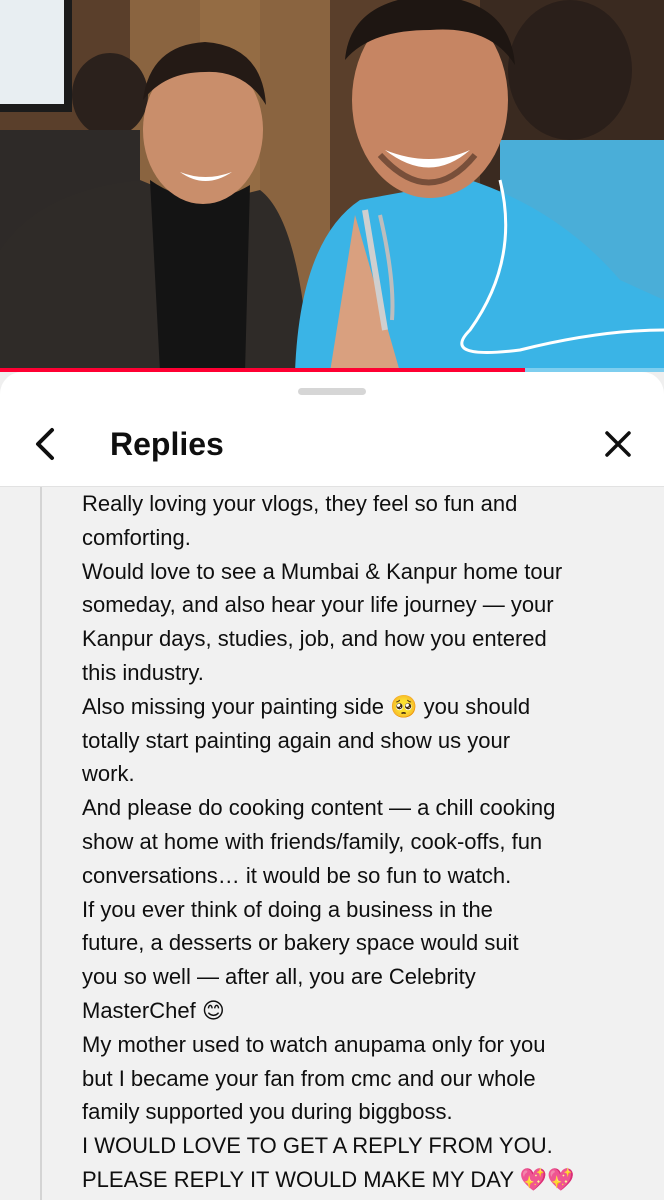 The height and width of the screenshot is (1200, 664). I want to click on comment-line: I WOULD LOVE TO GET A REPLY FROM YOU., so click(317, 1146).